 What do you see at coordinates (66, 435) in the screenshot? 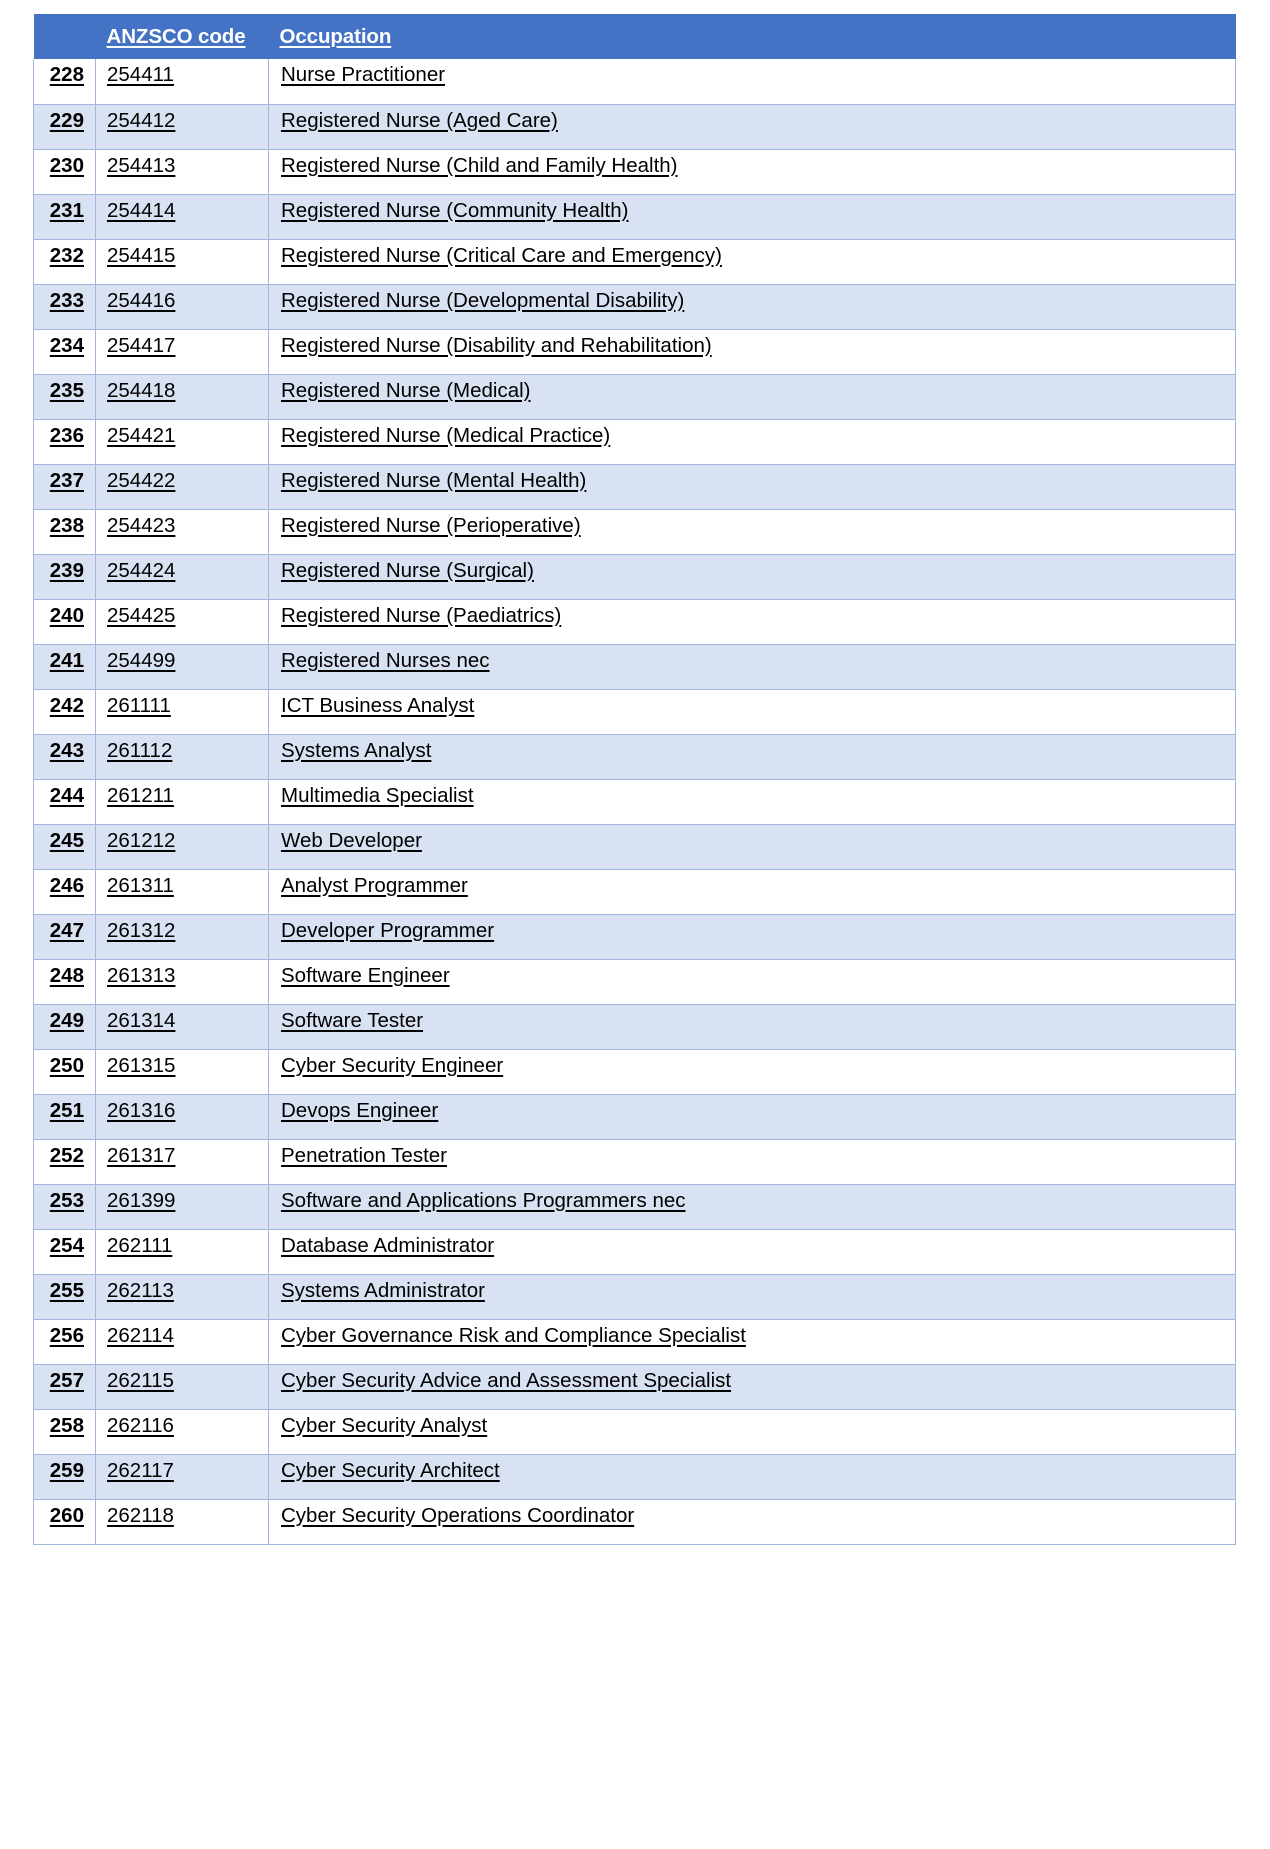
I see `row-number-text: 236` at bounding box center [66, 435].